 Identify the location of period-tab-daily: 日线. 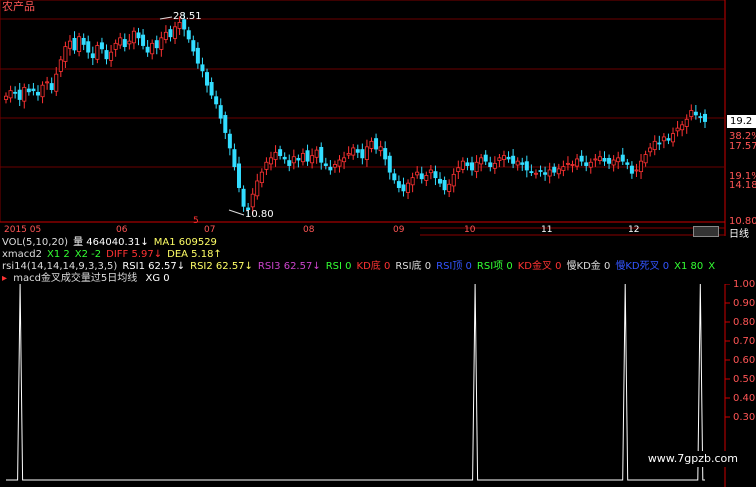
(739, 232).